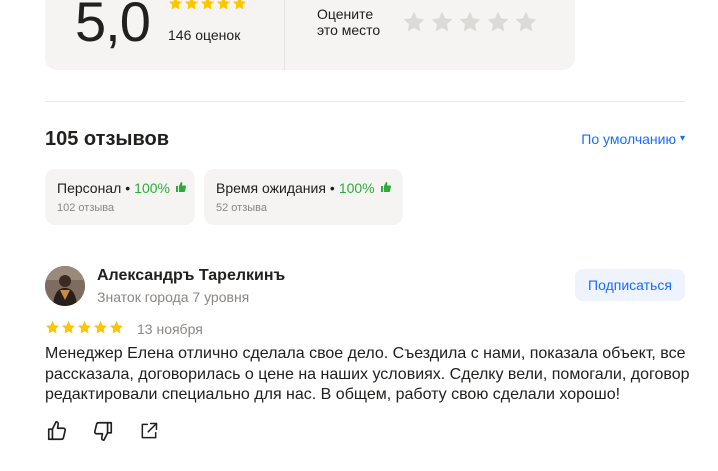 The height and width of the screenshot is (471, 718). I want to click on sort-label: По умолчанию, so click(628, 139).